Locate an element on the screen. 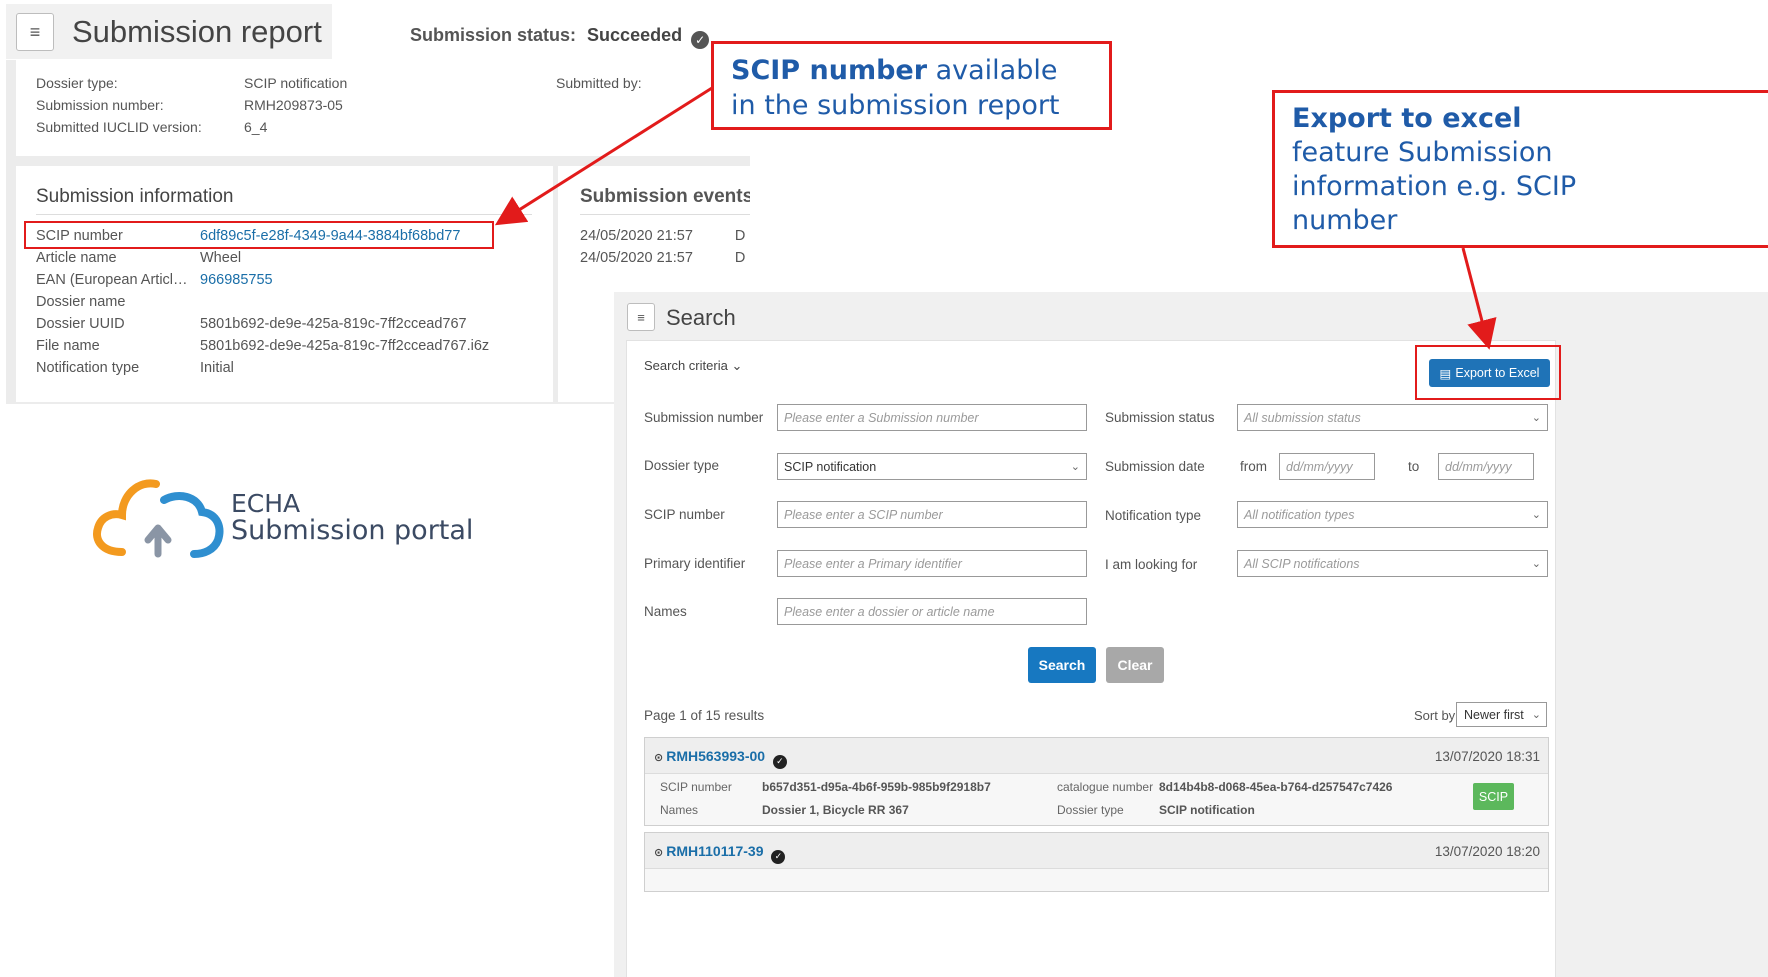 The height and width of the screenshot is (977, 1768). logo-line-2: Submission portal is located at coordinates (352, 530).